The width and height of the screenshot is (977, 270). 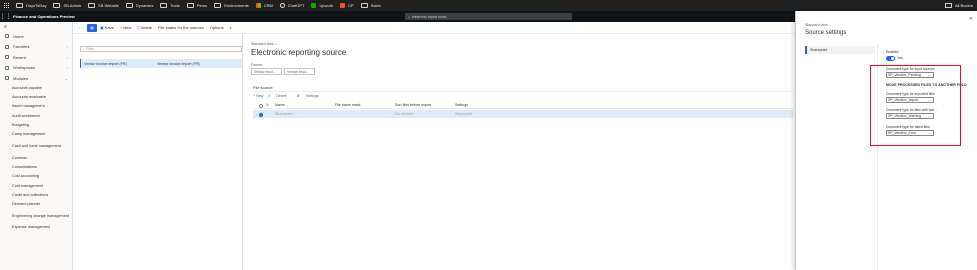 I want to click on bookmark-sales: Sales, so click(x=370, y=5).